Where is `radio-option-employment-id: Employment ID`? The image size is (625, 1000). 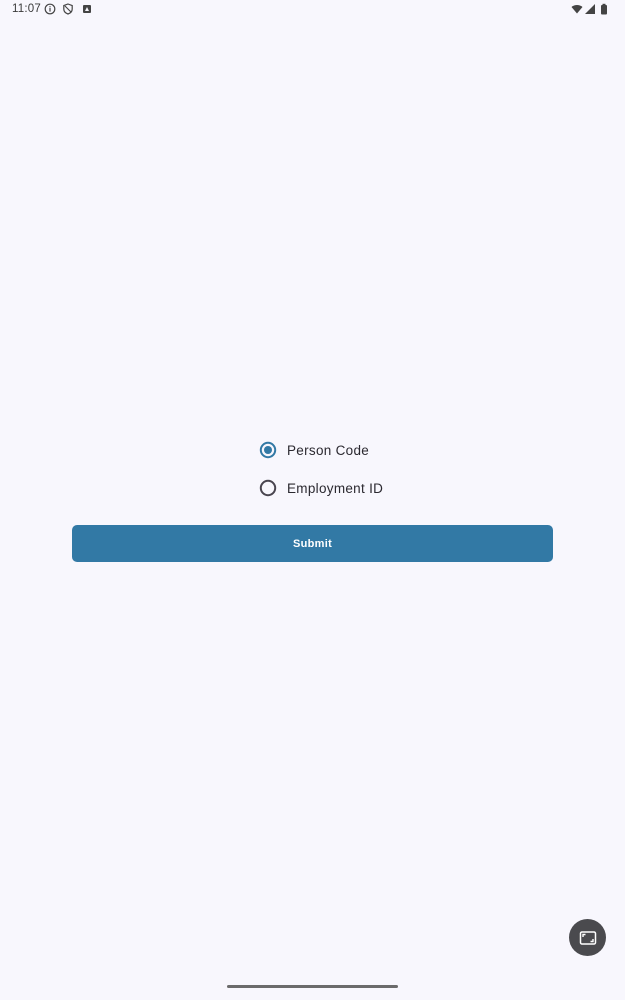 radio-option-employment-id: Employment ID is located at coordinates (320, 488).